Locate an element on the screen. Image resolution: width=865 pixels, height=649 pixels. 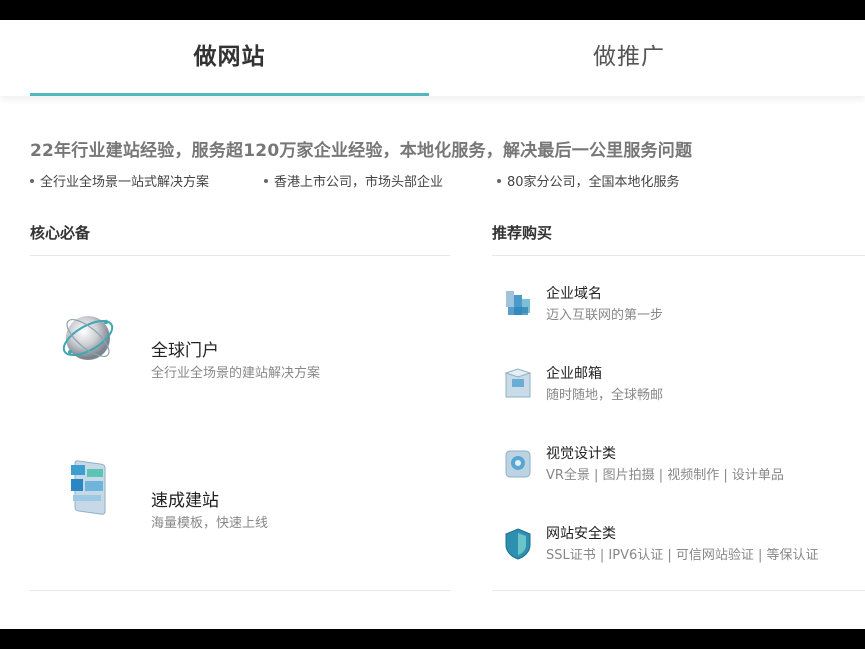
rec-item-title: 网站安全类 is located at coordinates (581, 534).